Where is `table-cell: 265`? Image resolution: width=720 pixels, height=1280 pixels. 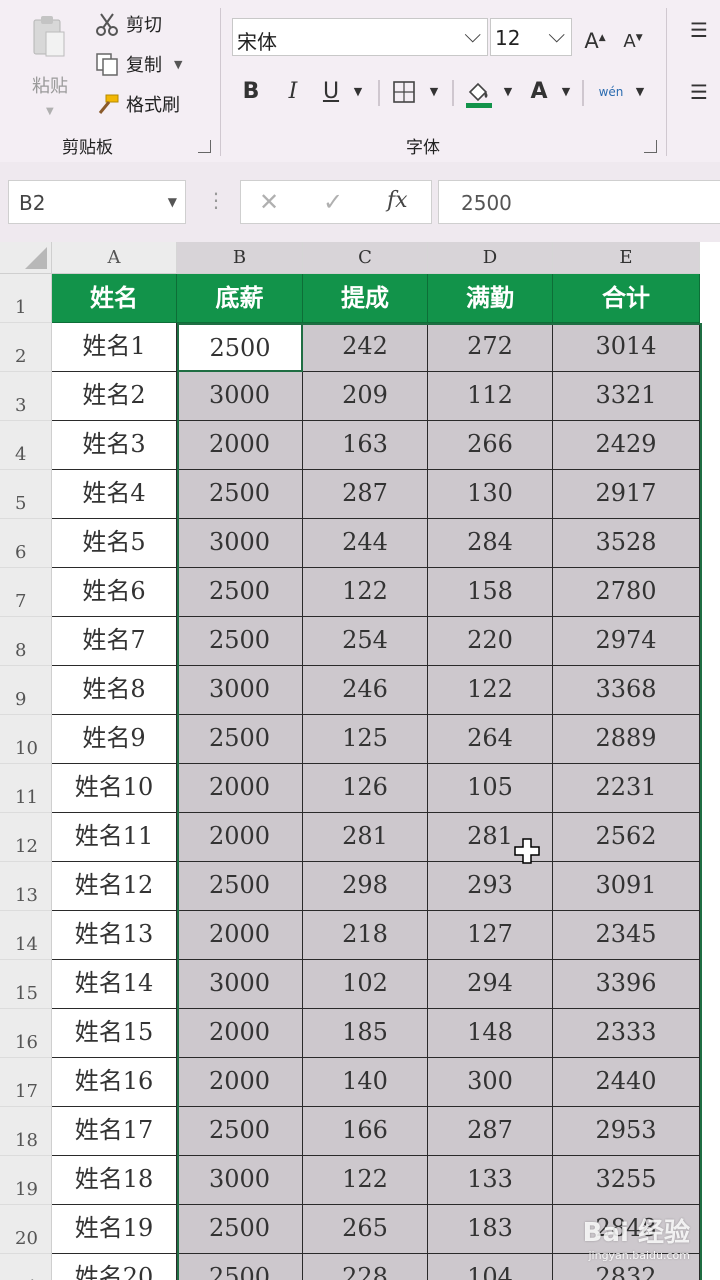
table-cell: 265 is located at coordinates (365, 1229).